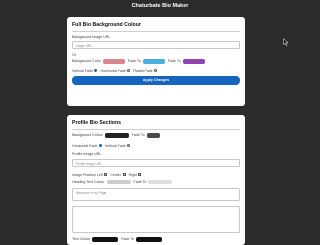 This screenshot has width=320, height=245. I want to click on heading-fade-swatch, so click(160, 181).